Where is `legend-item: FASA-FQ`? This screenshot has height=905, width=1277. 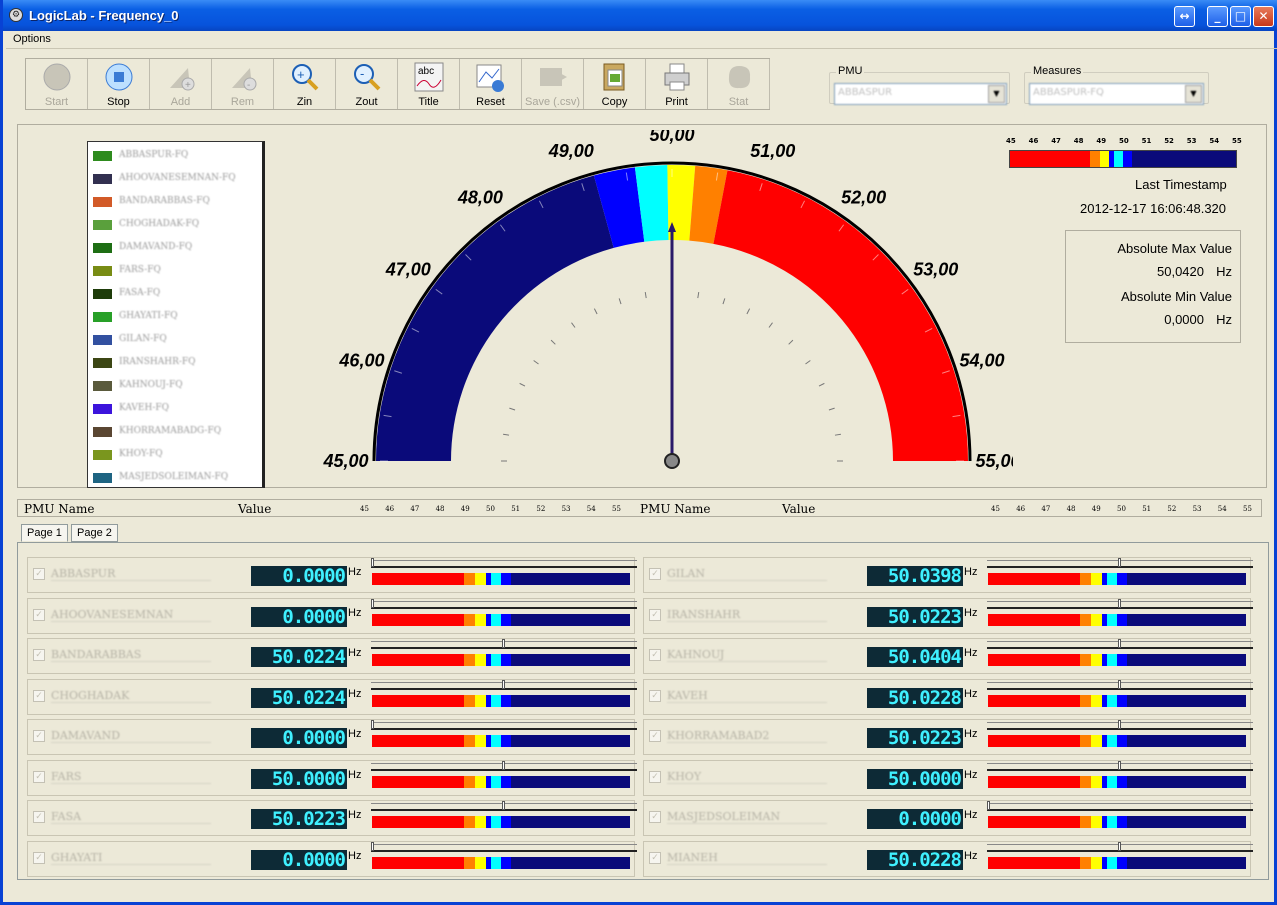 legend-item: FASA-FQ is located at coordinates (177, 295).